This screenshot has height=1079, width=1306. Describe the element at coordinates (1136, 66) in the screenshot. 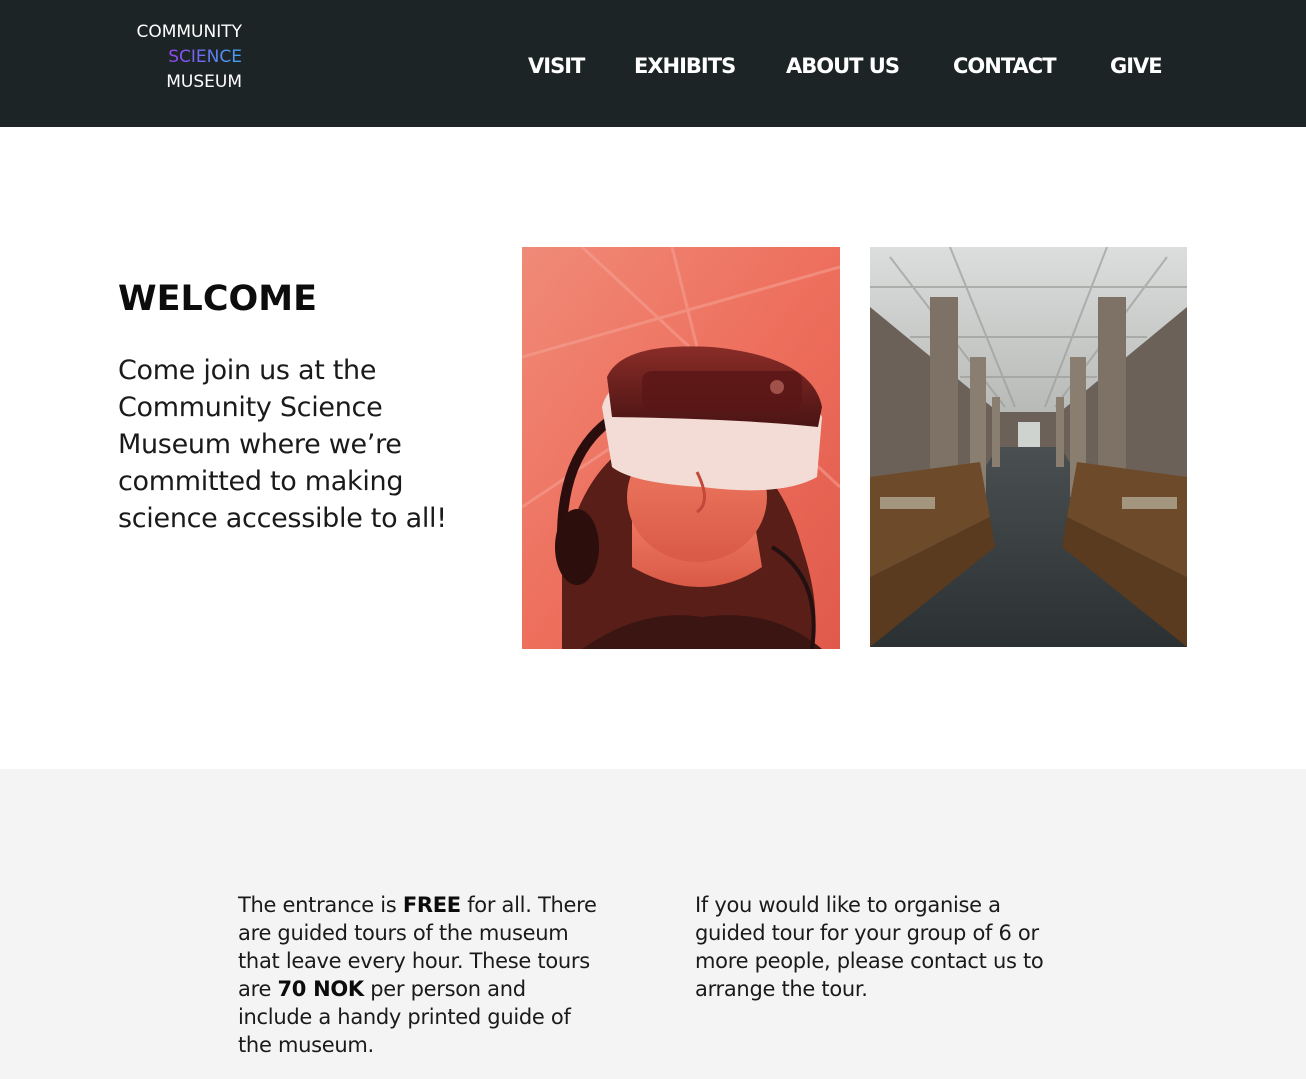

I see `nav-give: GIVE` at that location.